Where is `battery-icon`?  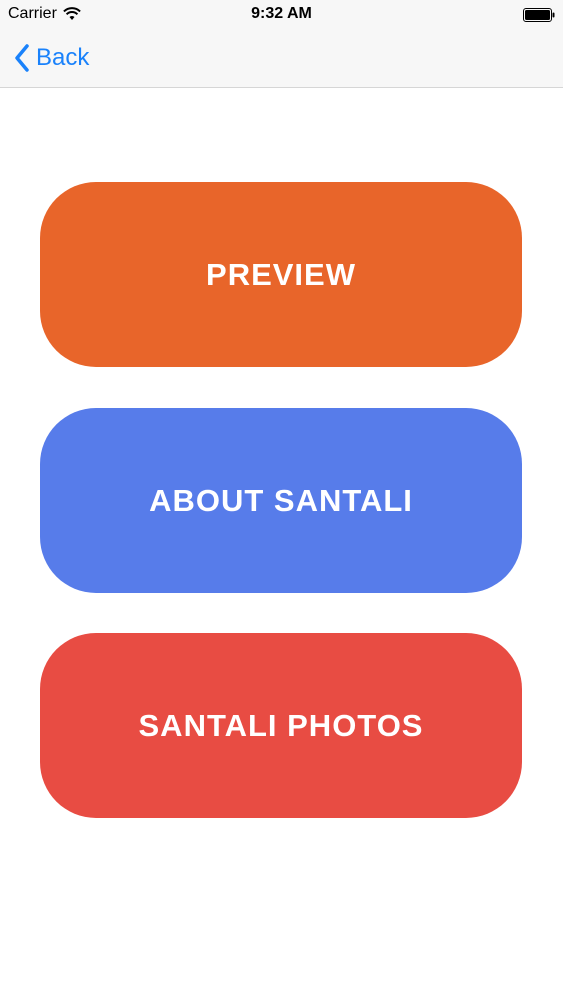
battery-icon is located at coordinates (539, 15).